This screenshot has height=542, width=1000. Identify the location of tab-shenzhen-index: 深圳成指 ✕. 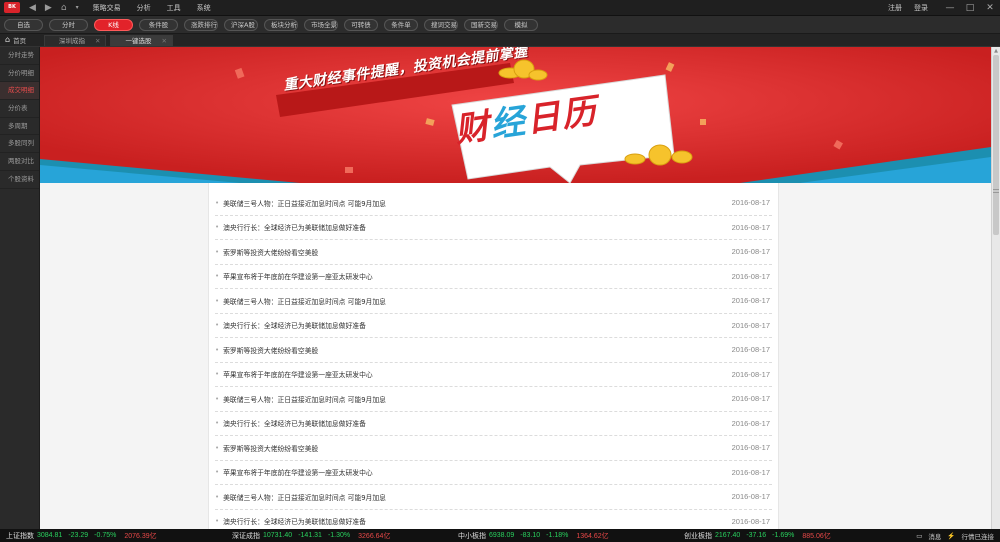
(75, 41).